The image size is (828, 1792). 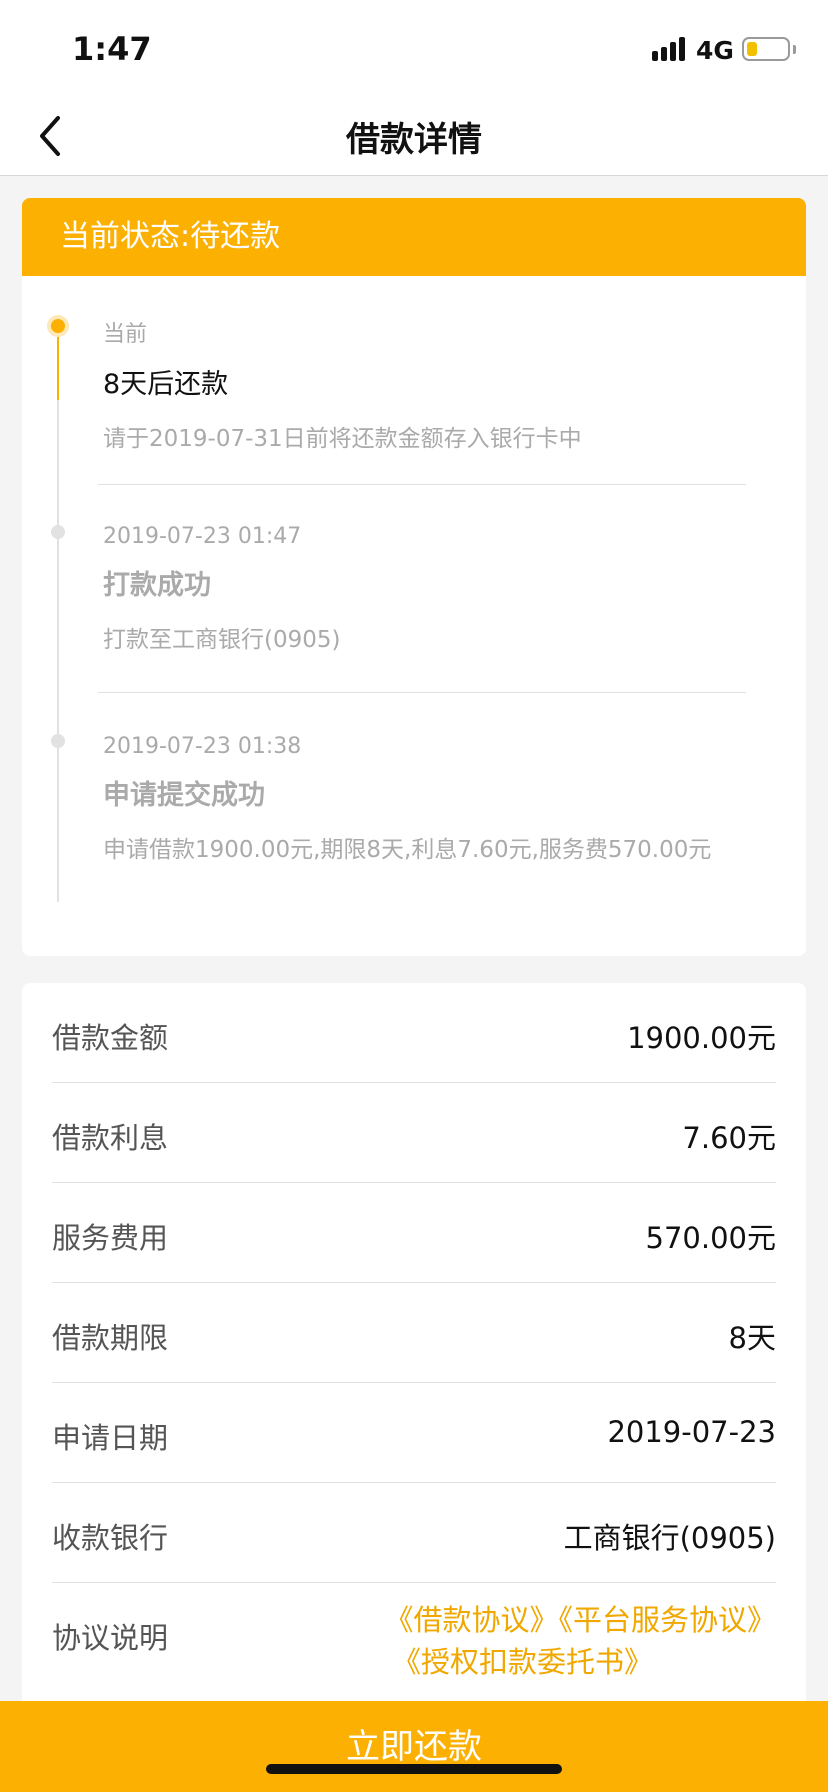 What do you see at coordinates (342, 439) in the screenshot?
I see `event-desc: 请于2019-07-31日前将还款金额存入银行卡中` at bounding box center [342, 439].